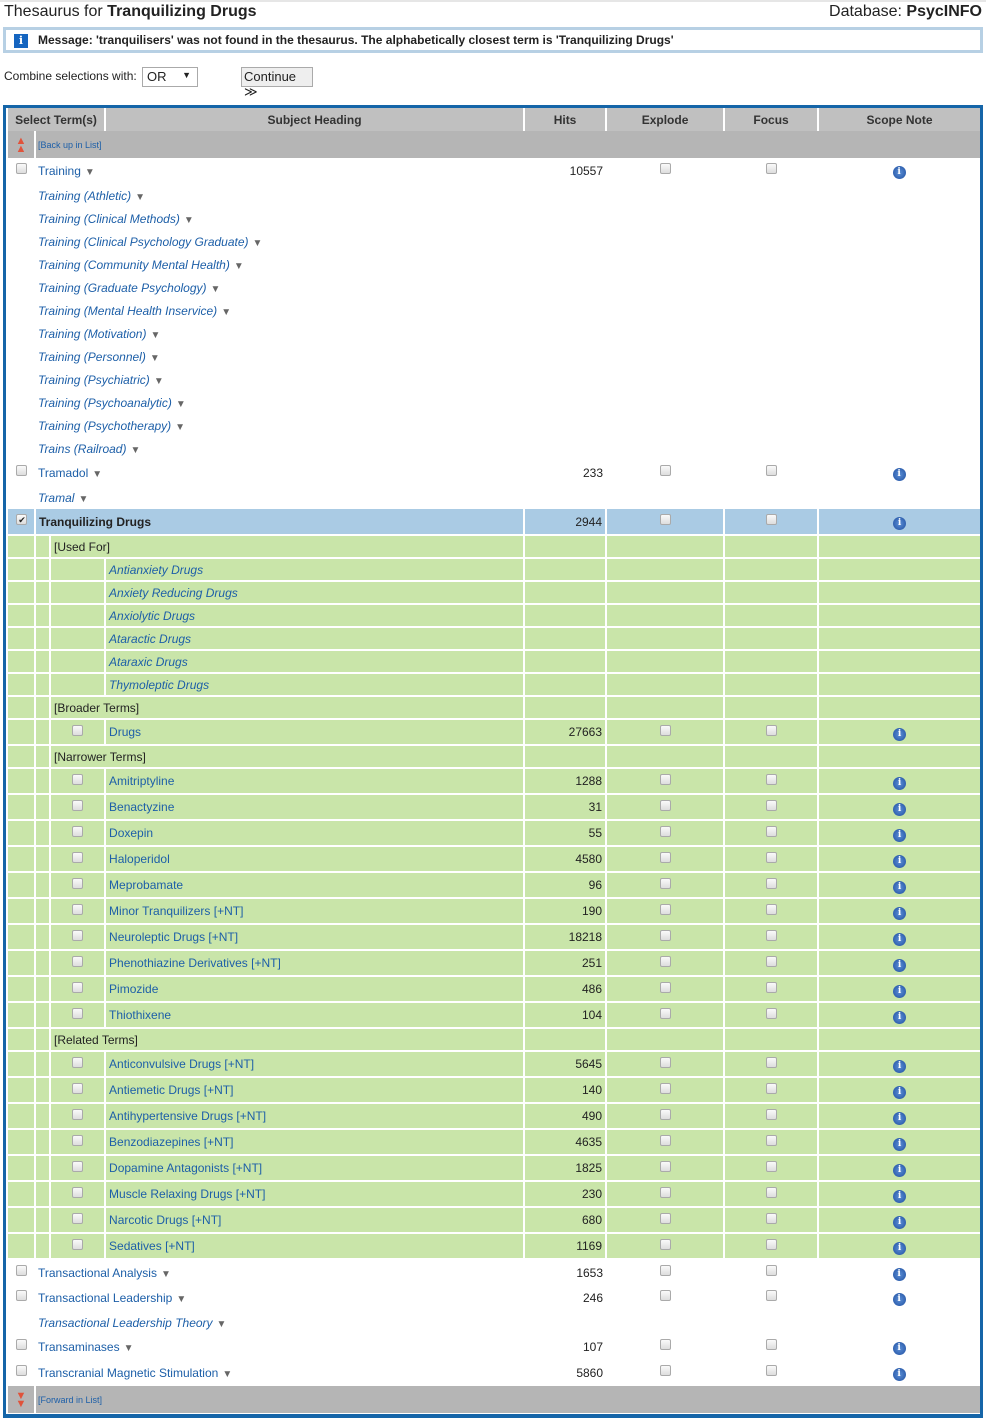 The height and width of the screenshot is (1424, 986). Describe the element at coordinates (187, 1194) in the screenshot. I see `related-term-link: Muscle Relaxing Drugs [+NT]` at that location.